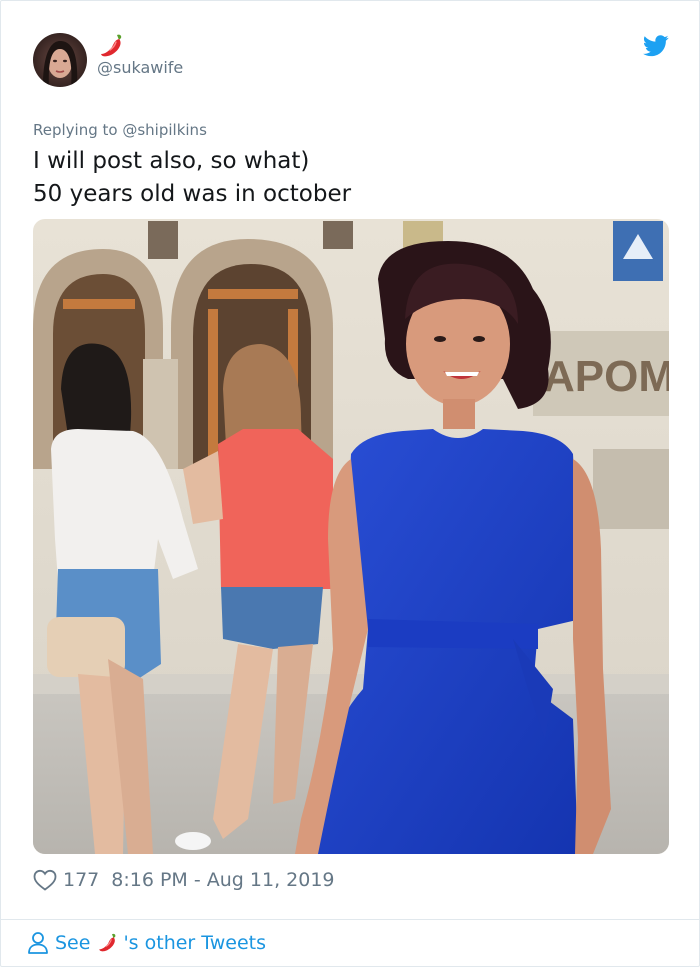  Describe the element at coordinates (164, 130) in the screenshot. I see `reply-target-link: @shipilkins` at that location.